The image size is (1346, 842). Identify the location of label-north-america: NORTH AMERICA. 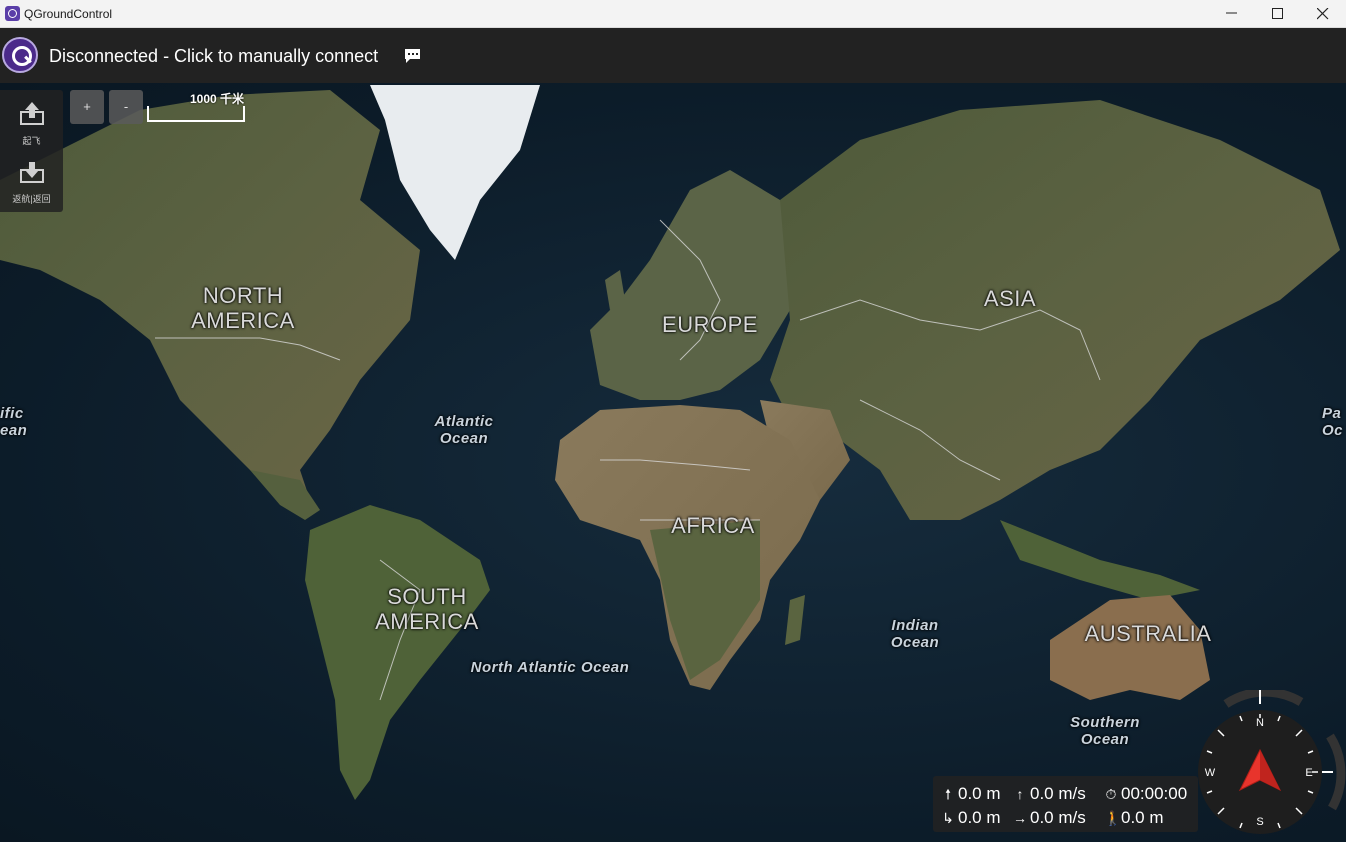
(243, 308).